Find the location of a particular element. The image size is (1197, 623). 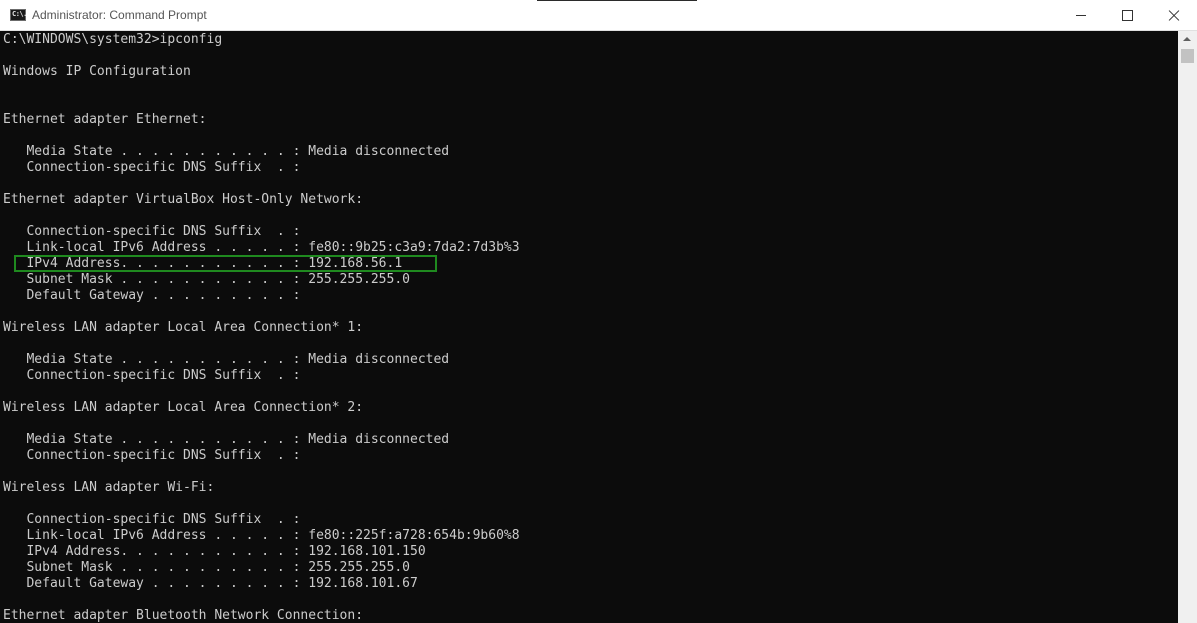

ipv4-highlight-box is located at coordinates (225, 263).